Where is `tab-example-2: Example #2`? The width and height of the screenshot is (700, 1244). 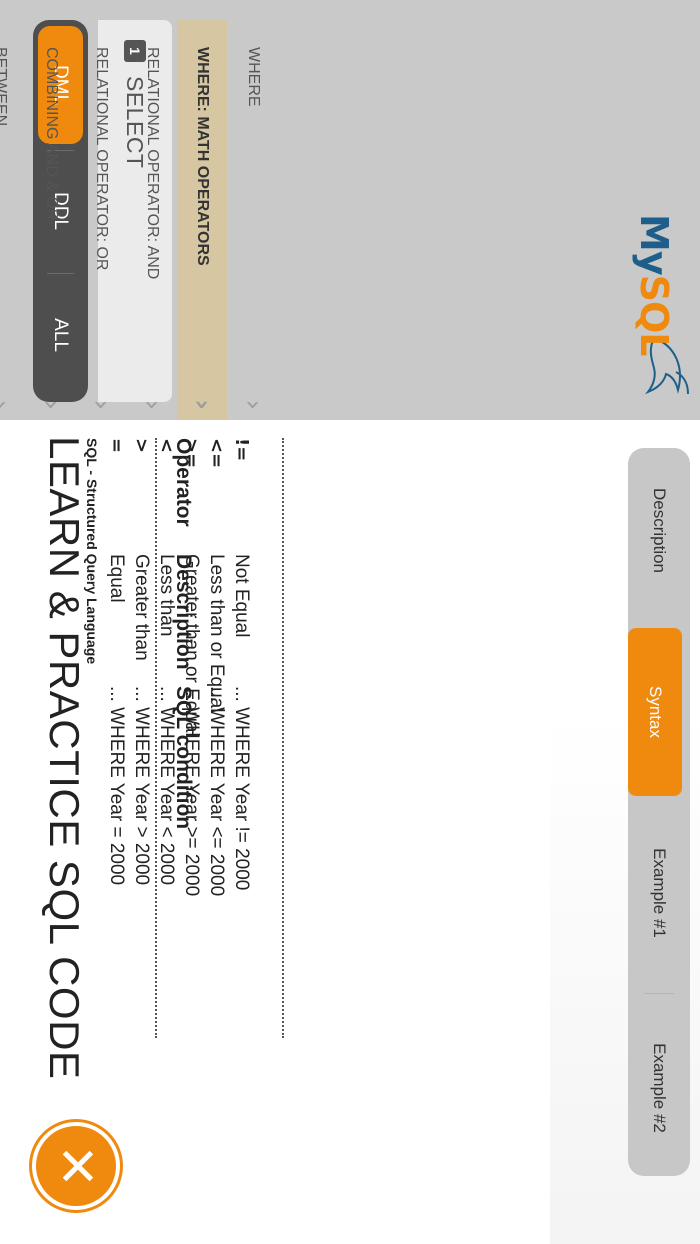
tab-example-2: Example #2 is located at coordinates (659, 1088).